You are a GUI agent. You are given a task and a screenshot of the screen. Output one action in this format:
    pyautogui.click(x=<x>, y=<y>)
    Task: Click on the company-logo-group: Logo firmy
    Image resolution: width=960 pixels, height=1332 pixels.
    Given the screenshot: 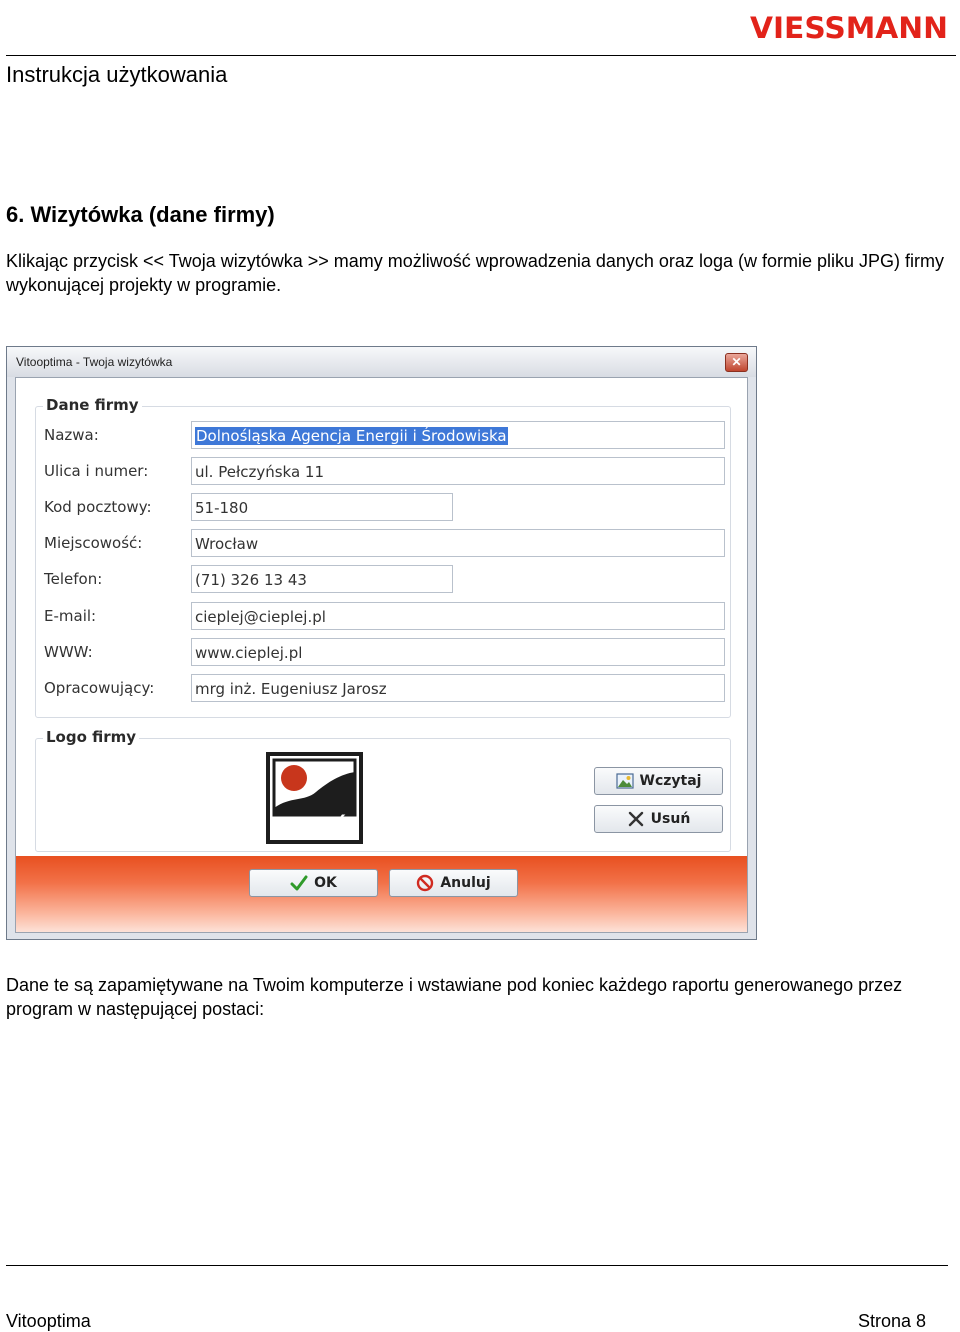 What is the action you would take?
    pyautogui.click(x=383, y=790)
    